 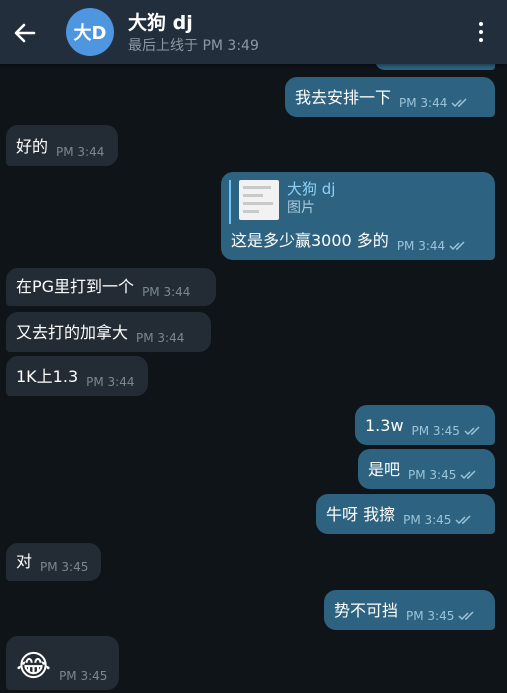 I want to click on message-text: 在PG里打到一个, so click(x=75, y=286).